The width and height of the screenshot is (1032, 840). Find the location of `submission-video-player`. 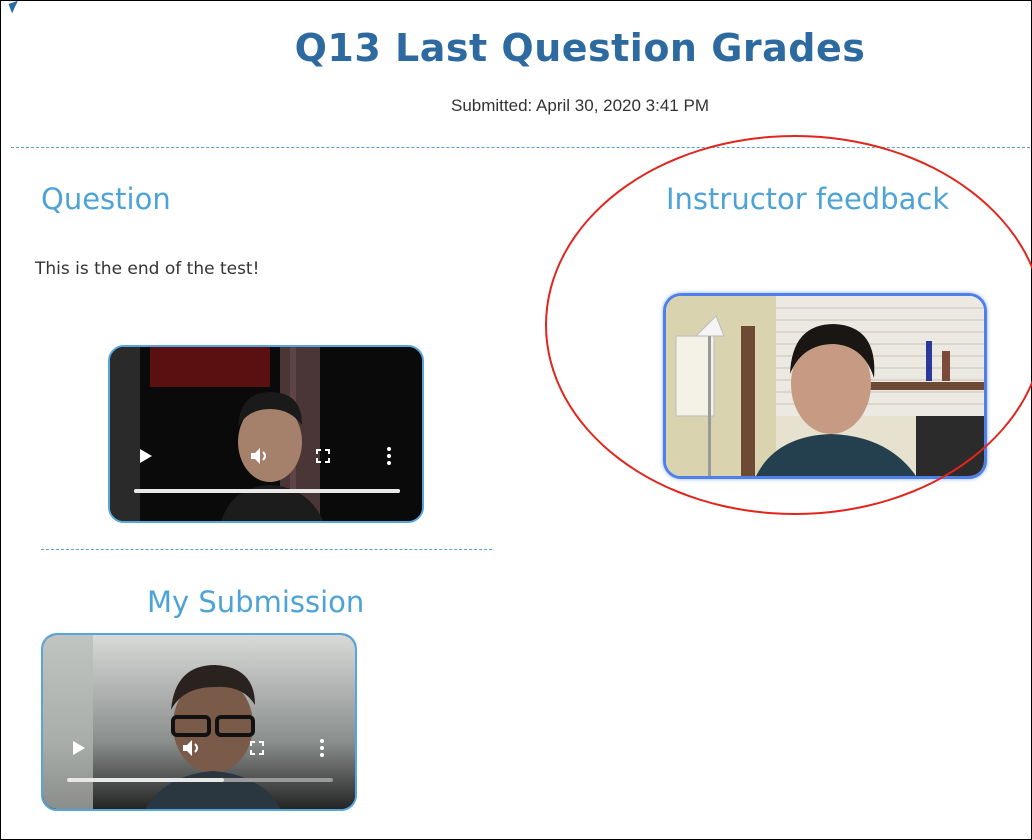

submission-video-player is located at coordinates (199, 722).